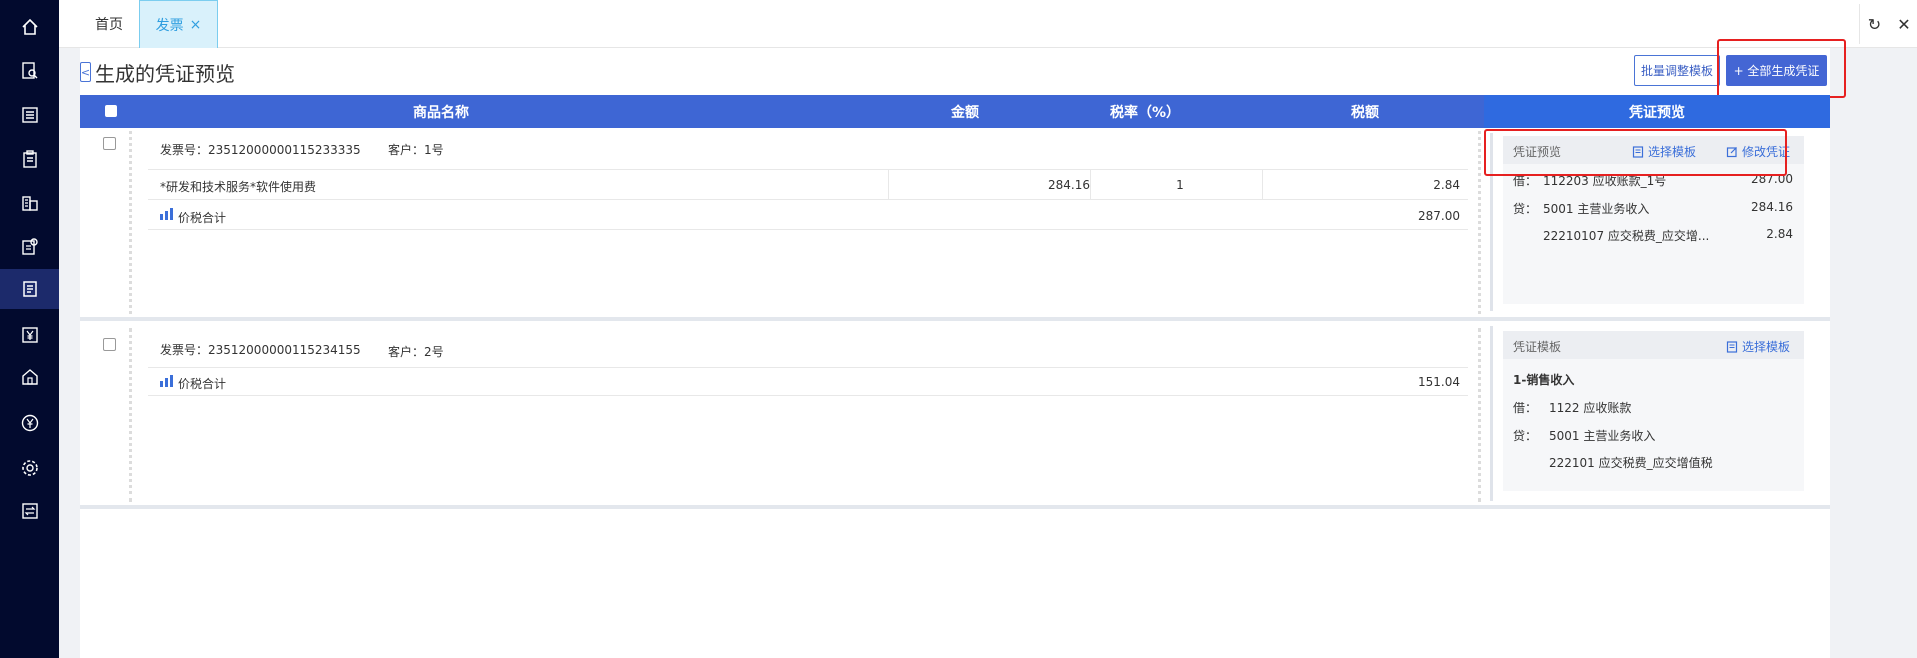 Image resolution: width=1917 pixels, height=658 pixels. Describe the element at coordinates (1779, 234) in the screenshot. I see `voucher-amount: 2.84` at that location.